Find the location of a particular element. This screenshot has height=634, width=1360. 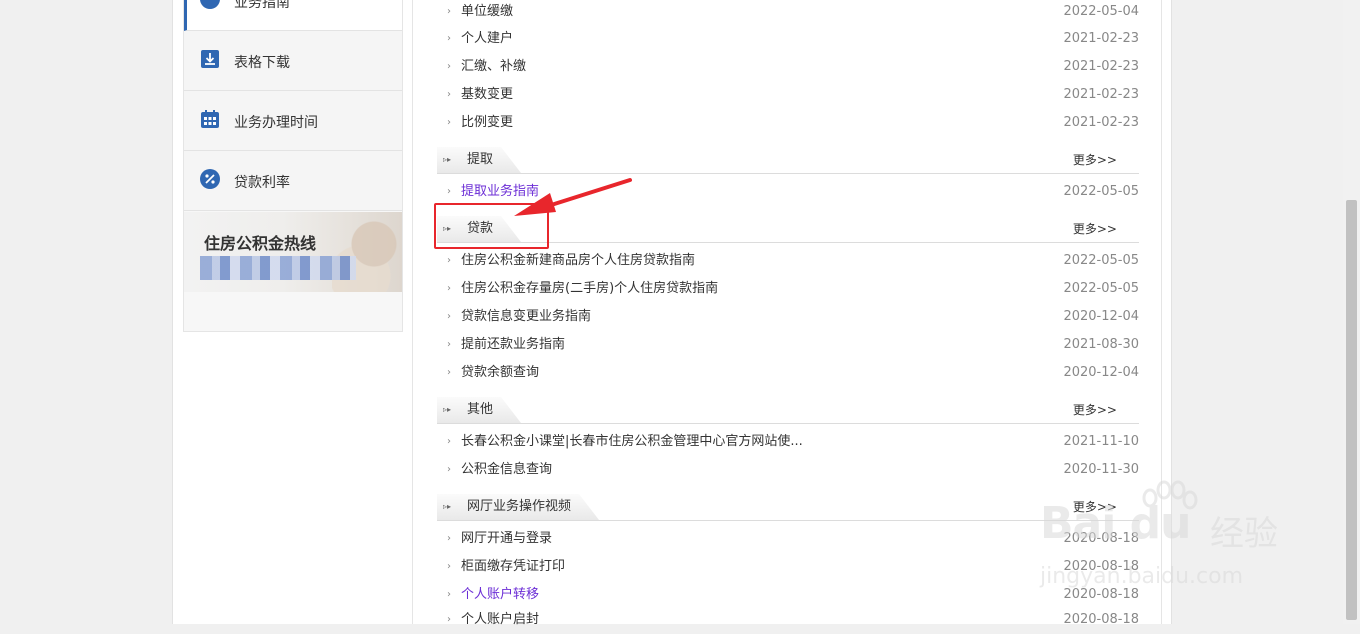

list-item: › 提前还款业务指南 2021-08-30 is located at coordinates (793, 345).